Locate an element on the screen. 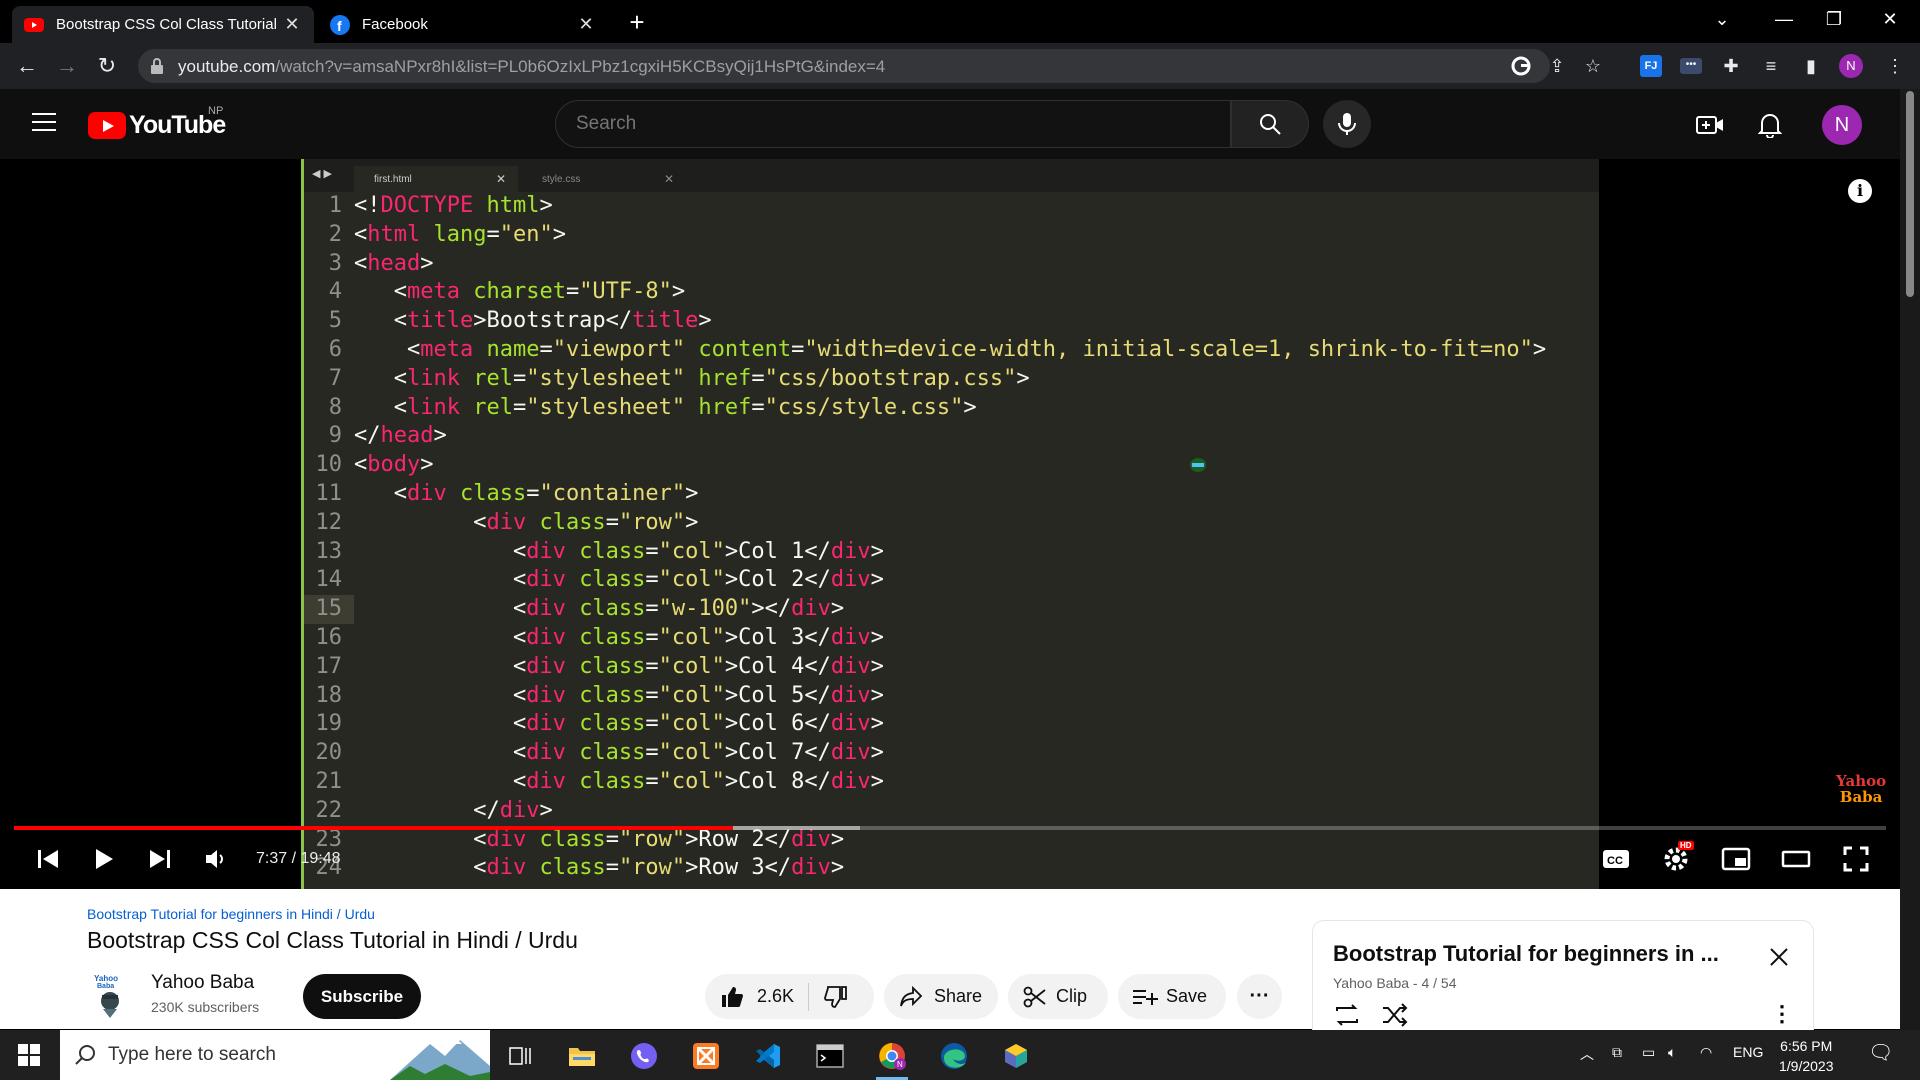 This screenshot has width=1920, height=1080. cube-app-icon is located at coordinates (1016, 1056).